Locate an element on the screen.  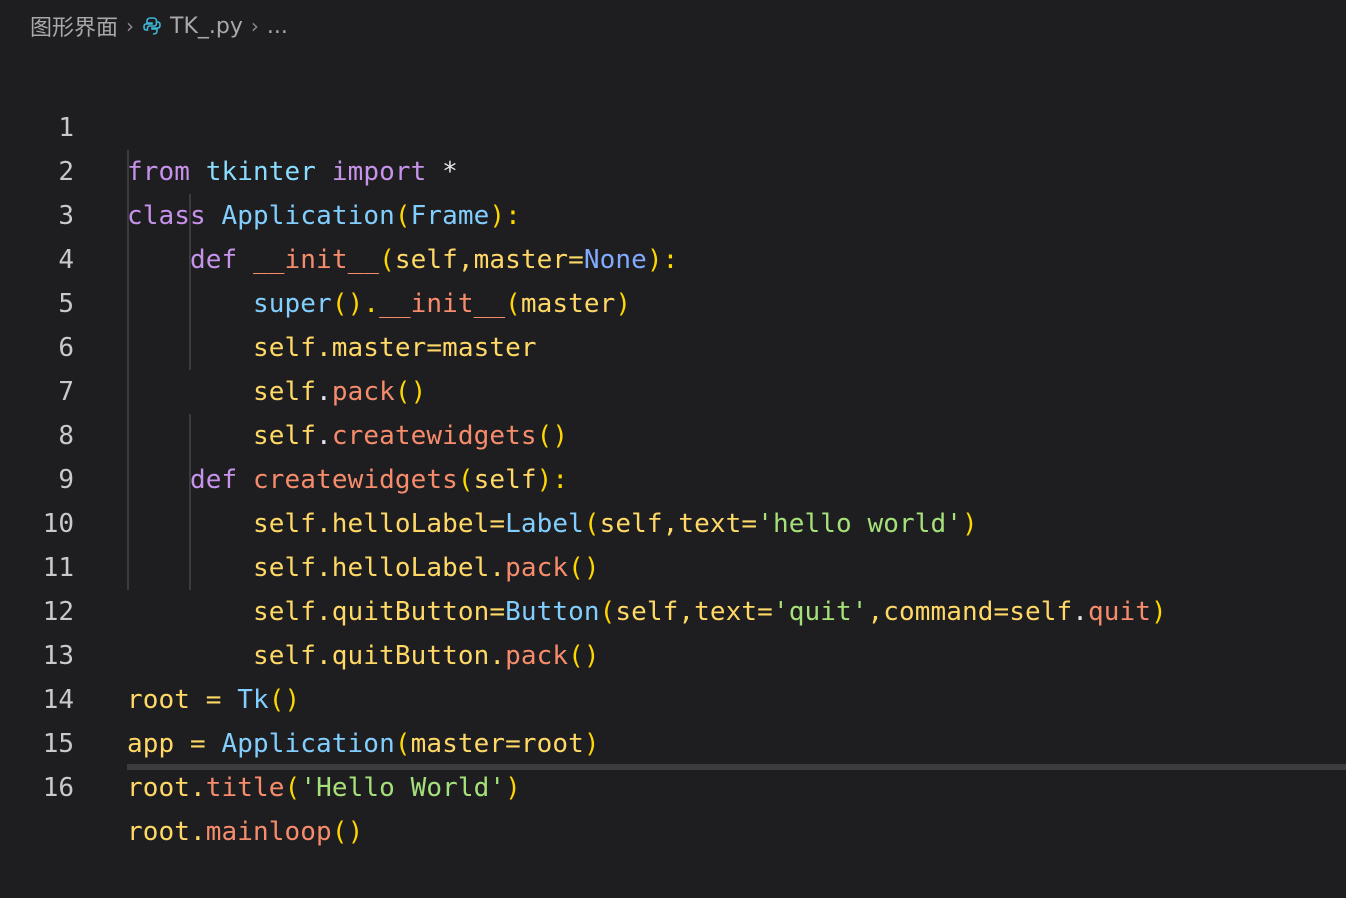
code-line: 14 app = Application(master=root) is located at coordinates (673, 696).